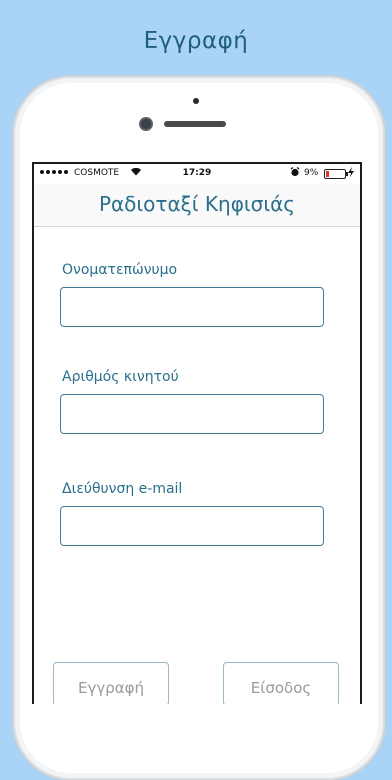  Describe the element at coordinates (111, 683) in the screenshot. I see `register-button: Εγγραφή` at that location.